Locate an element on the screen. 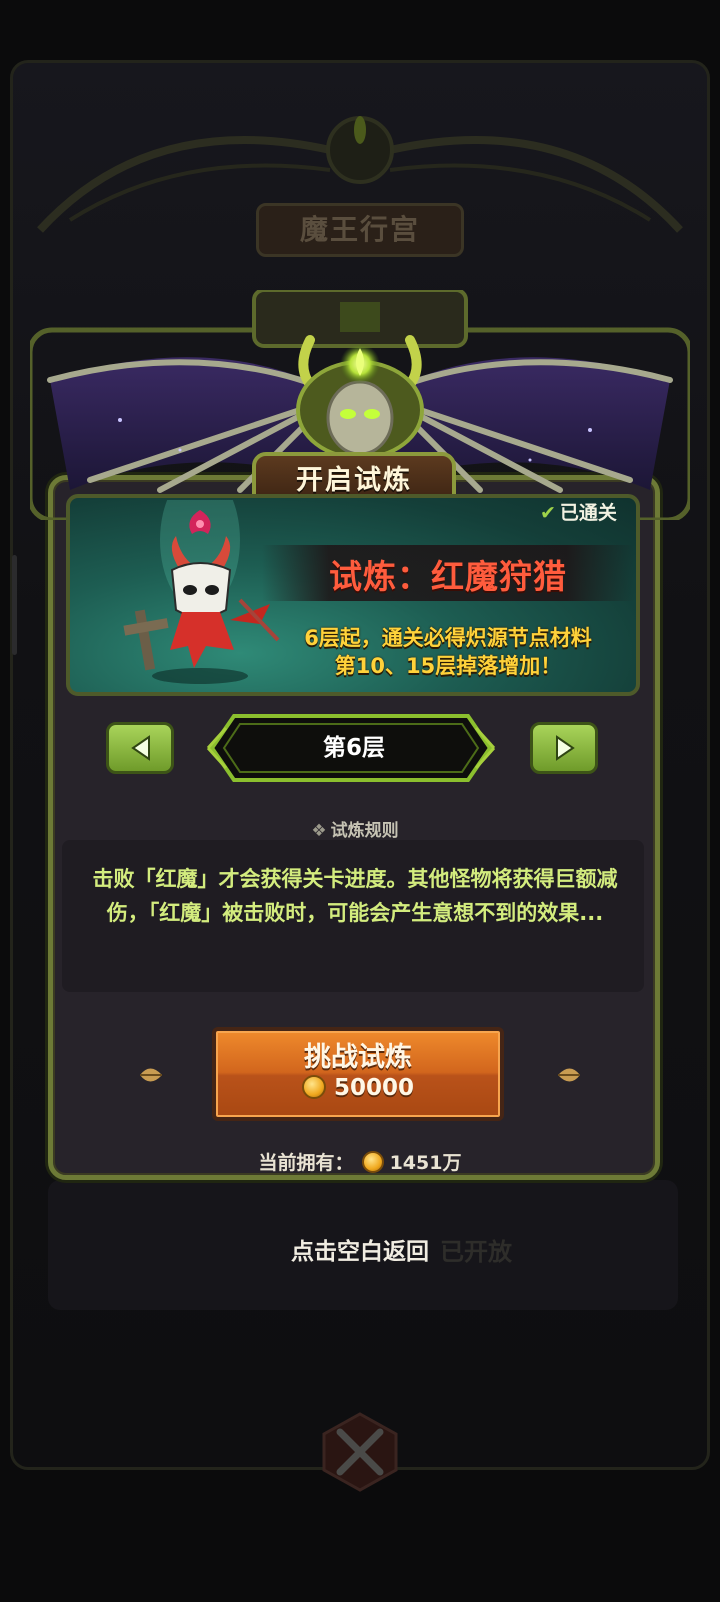 The height and width of the screenshot is (1602, 720). scroll-indicator is located at coordinates (14, 605).